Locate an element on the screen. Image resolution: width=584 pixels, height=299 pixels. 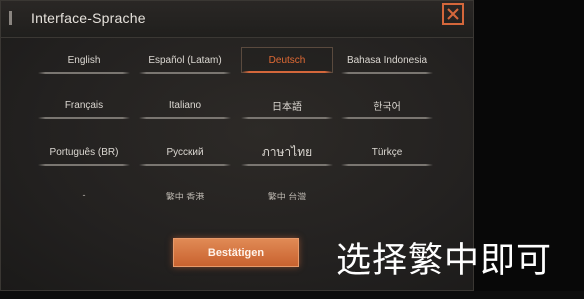
language-option-traditional-chinese-tw: 繁中 台灣 is located at coordinates (287, 195).